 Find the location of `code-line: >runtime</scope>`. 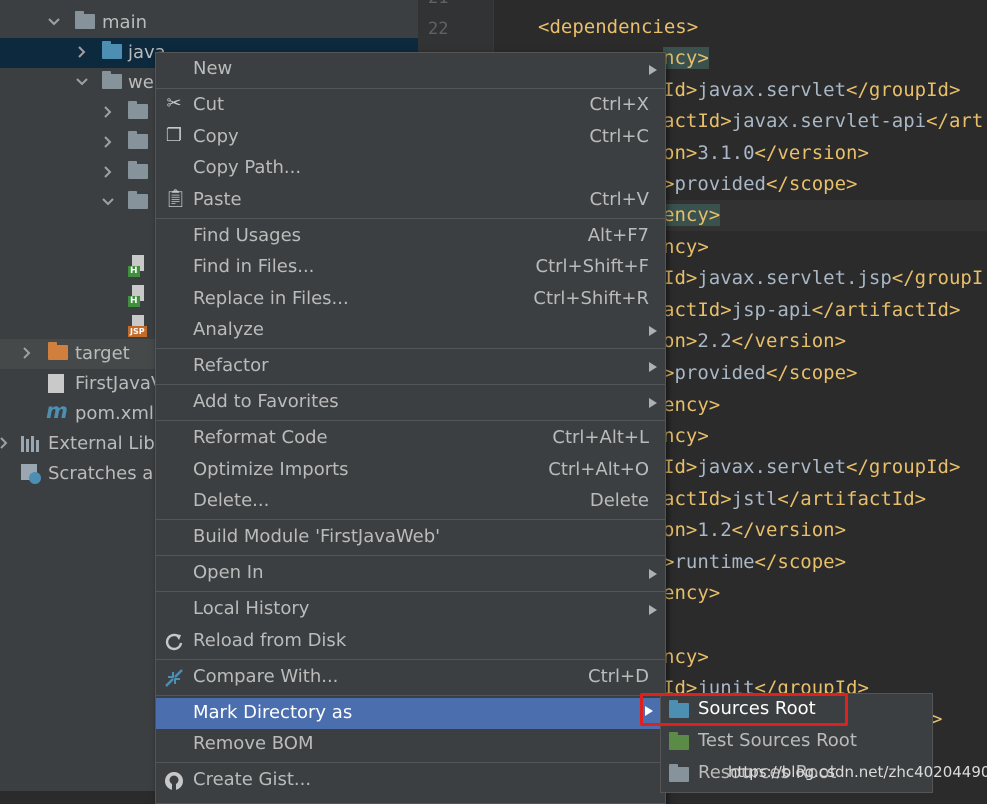

code-line: >runtime</scope> is located at coordinates (755, 562).